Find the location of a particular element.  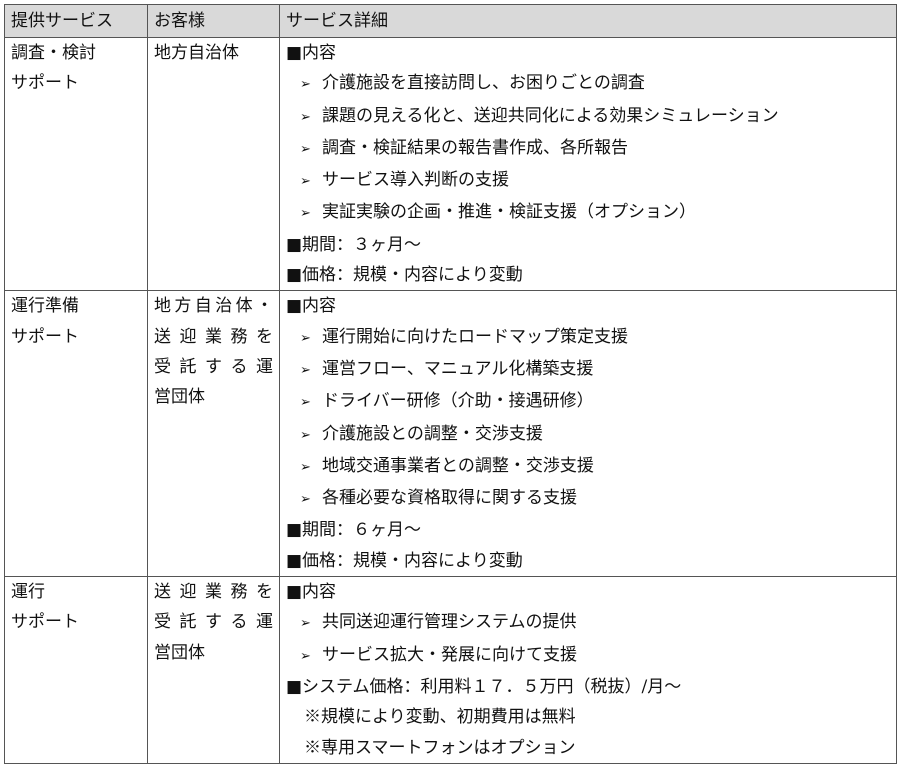

detail-bullet-item: ➢ 課題の見える化と、送迎共同化による効果シミュレーション is located at coordinates (588, 117).